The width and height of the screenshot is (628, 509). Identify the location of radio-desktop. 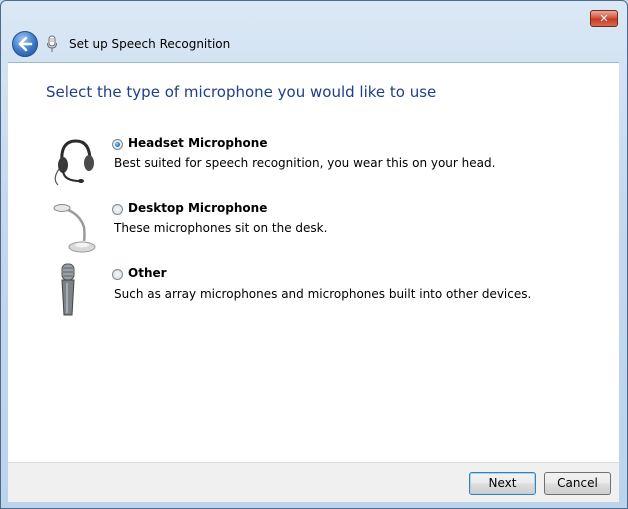
(117, 209).